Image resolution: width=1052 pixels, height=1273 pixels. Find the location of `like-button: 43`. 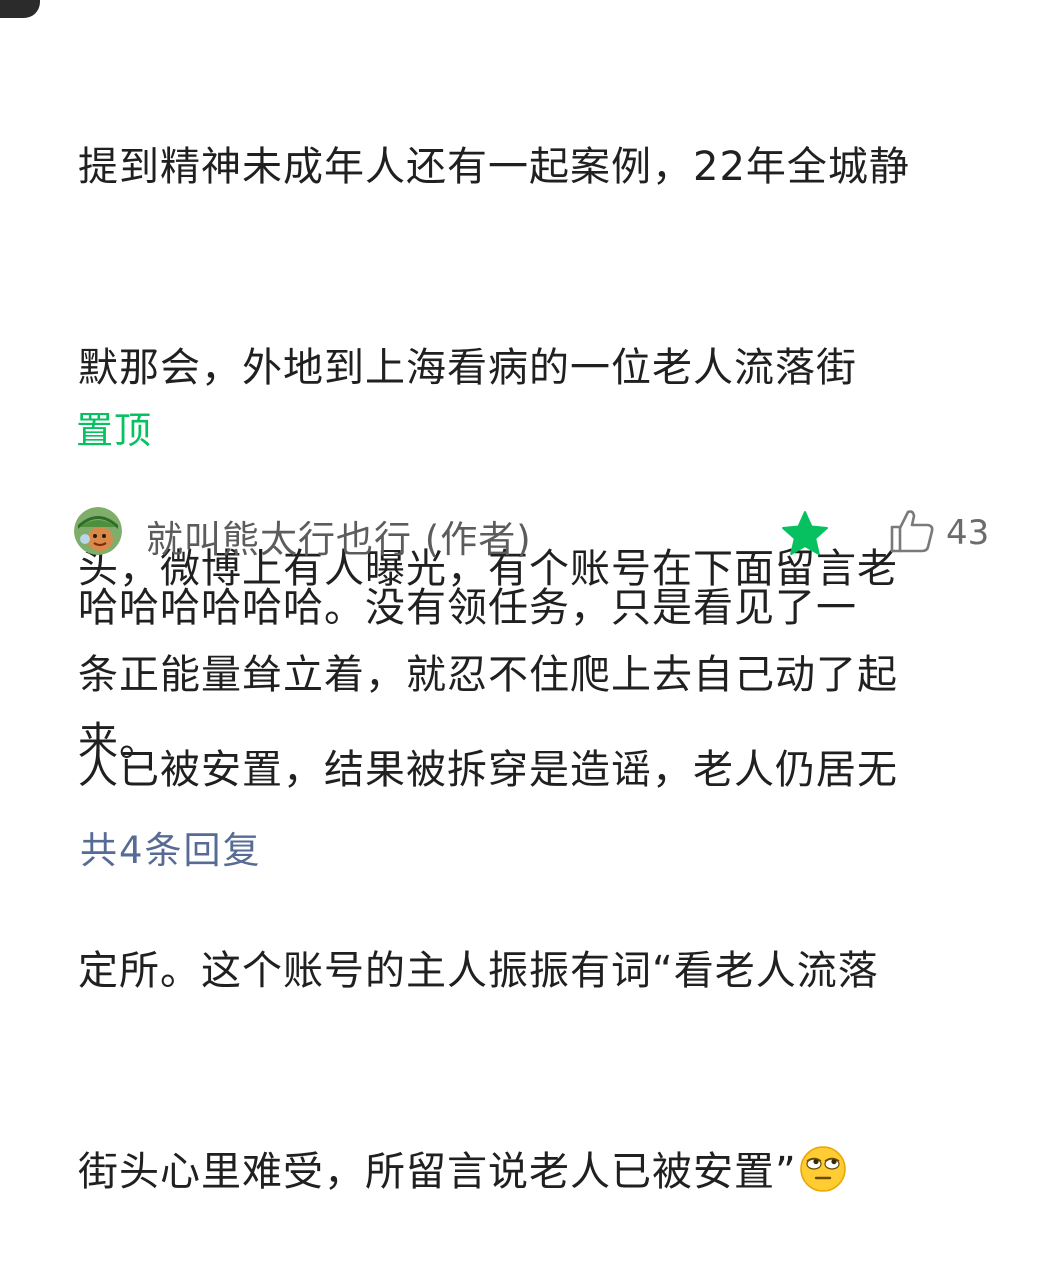

like-button: 43 is located at coordinates (937, 533).